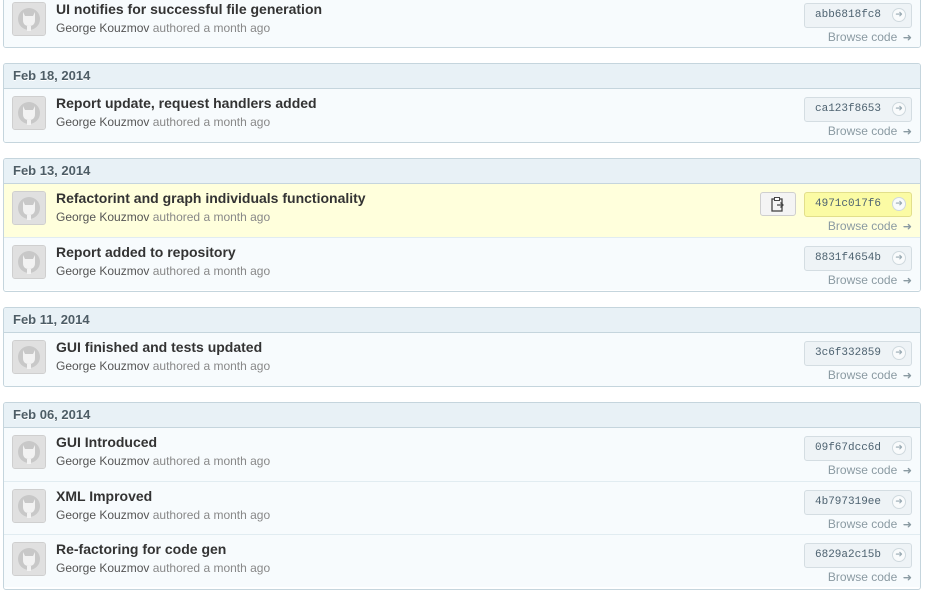 The width and height of the screenshot is (927, 598). Describe the element at coordinates (848, 448) in the screenshot. I see `commit-sha: 09f67dcc6d` at that location.